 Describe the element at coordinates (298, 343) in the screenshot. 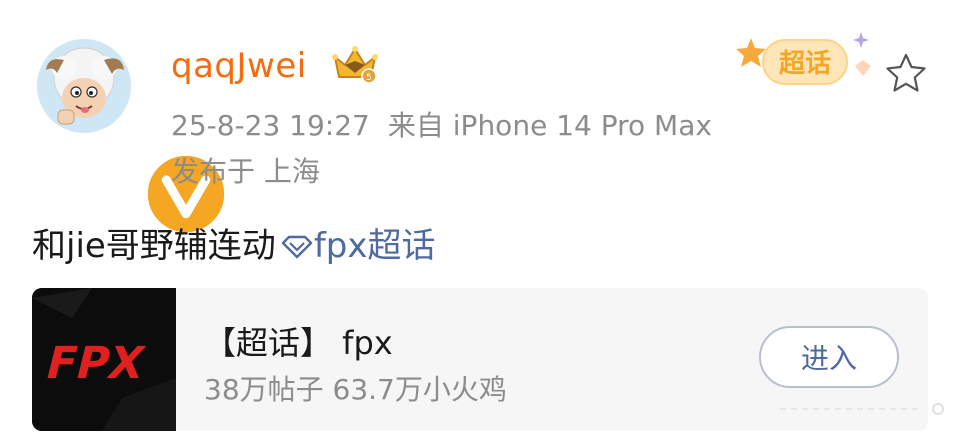

I see `card-title: 【超话】 fpx` at that location.